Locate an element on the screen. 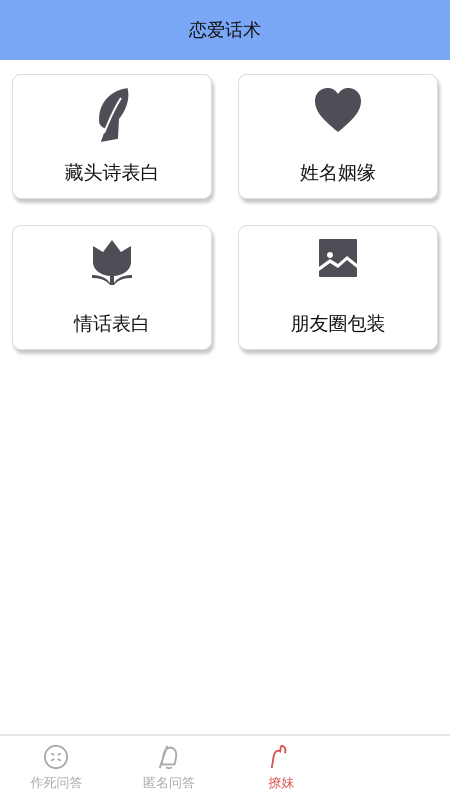 This screenshot has width=450, height=800. menu-card: 朋友圈包装 is located at coordinates (338, 287).